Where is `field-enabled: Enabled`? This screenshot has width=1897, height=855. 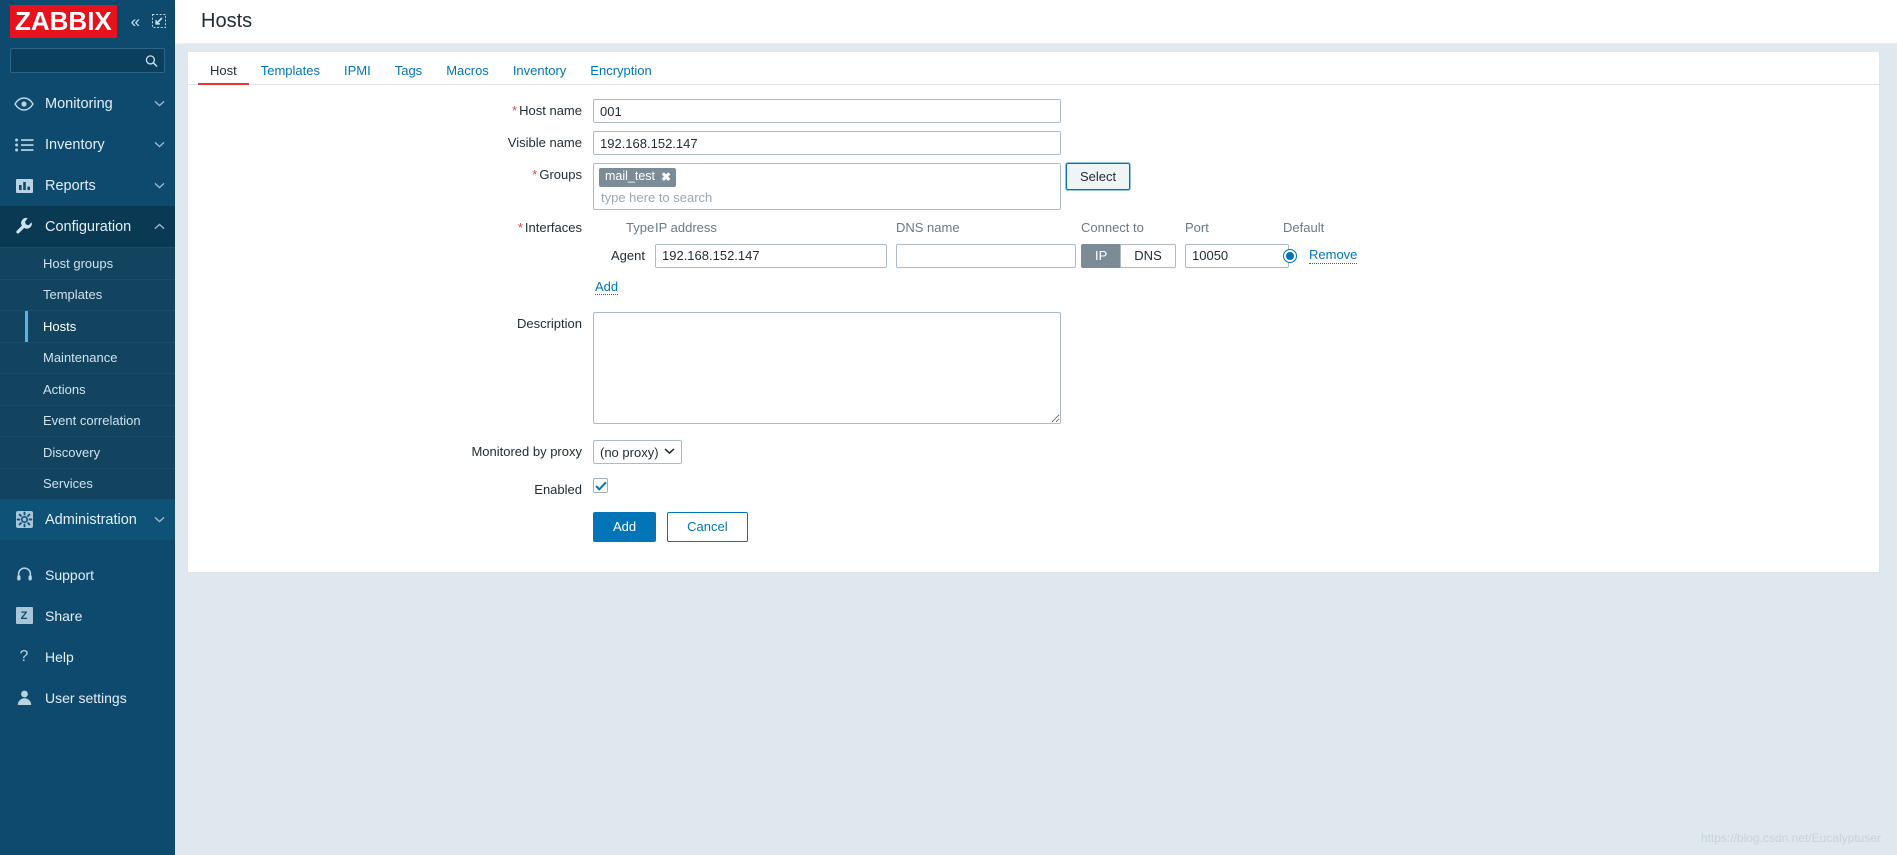 field-enabled: Enabled is located at coordinates (1033, 490).